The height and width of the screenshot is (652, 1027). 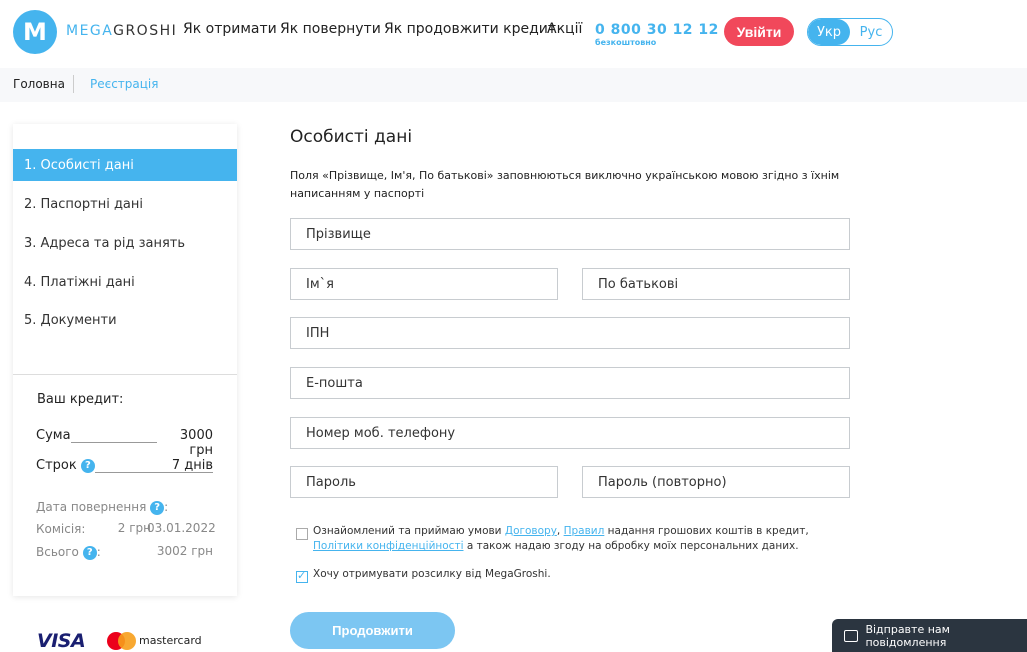 I want to click on language-switch: Укр Рус, so click(x=850, y=32).